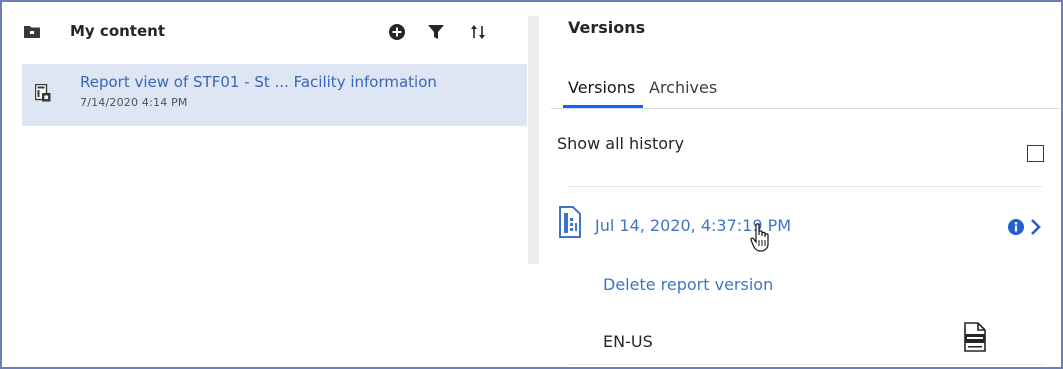  I want to click on hand-cursor-icon, so click(759, 237).